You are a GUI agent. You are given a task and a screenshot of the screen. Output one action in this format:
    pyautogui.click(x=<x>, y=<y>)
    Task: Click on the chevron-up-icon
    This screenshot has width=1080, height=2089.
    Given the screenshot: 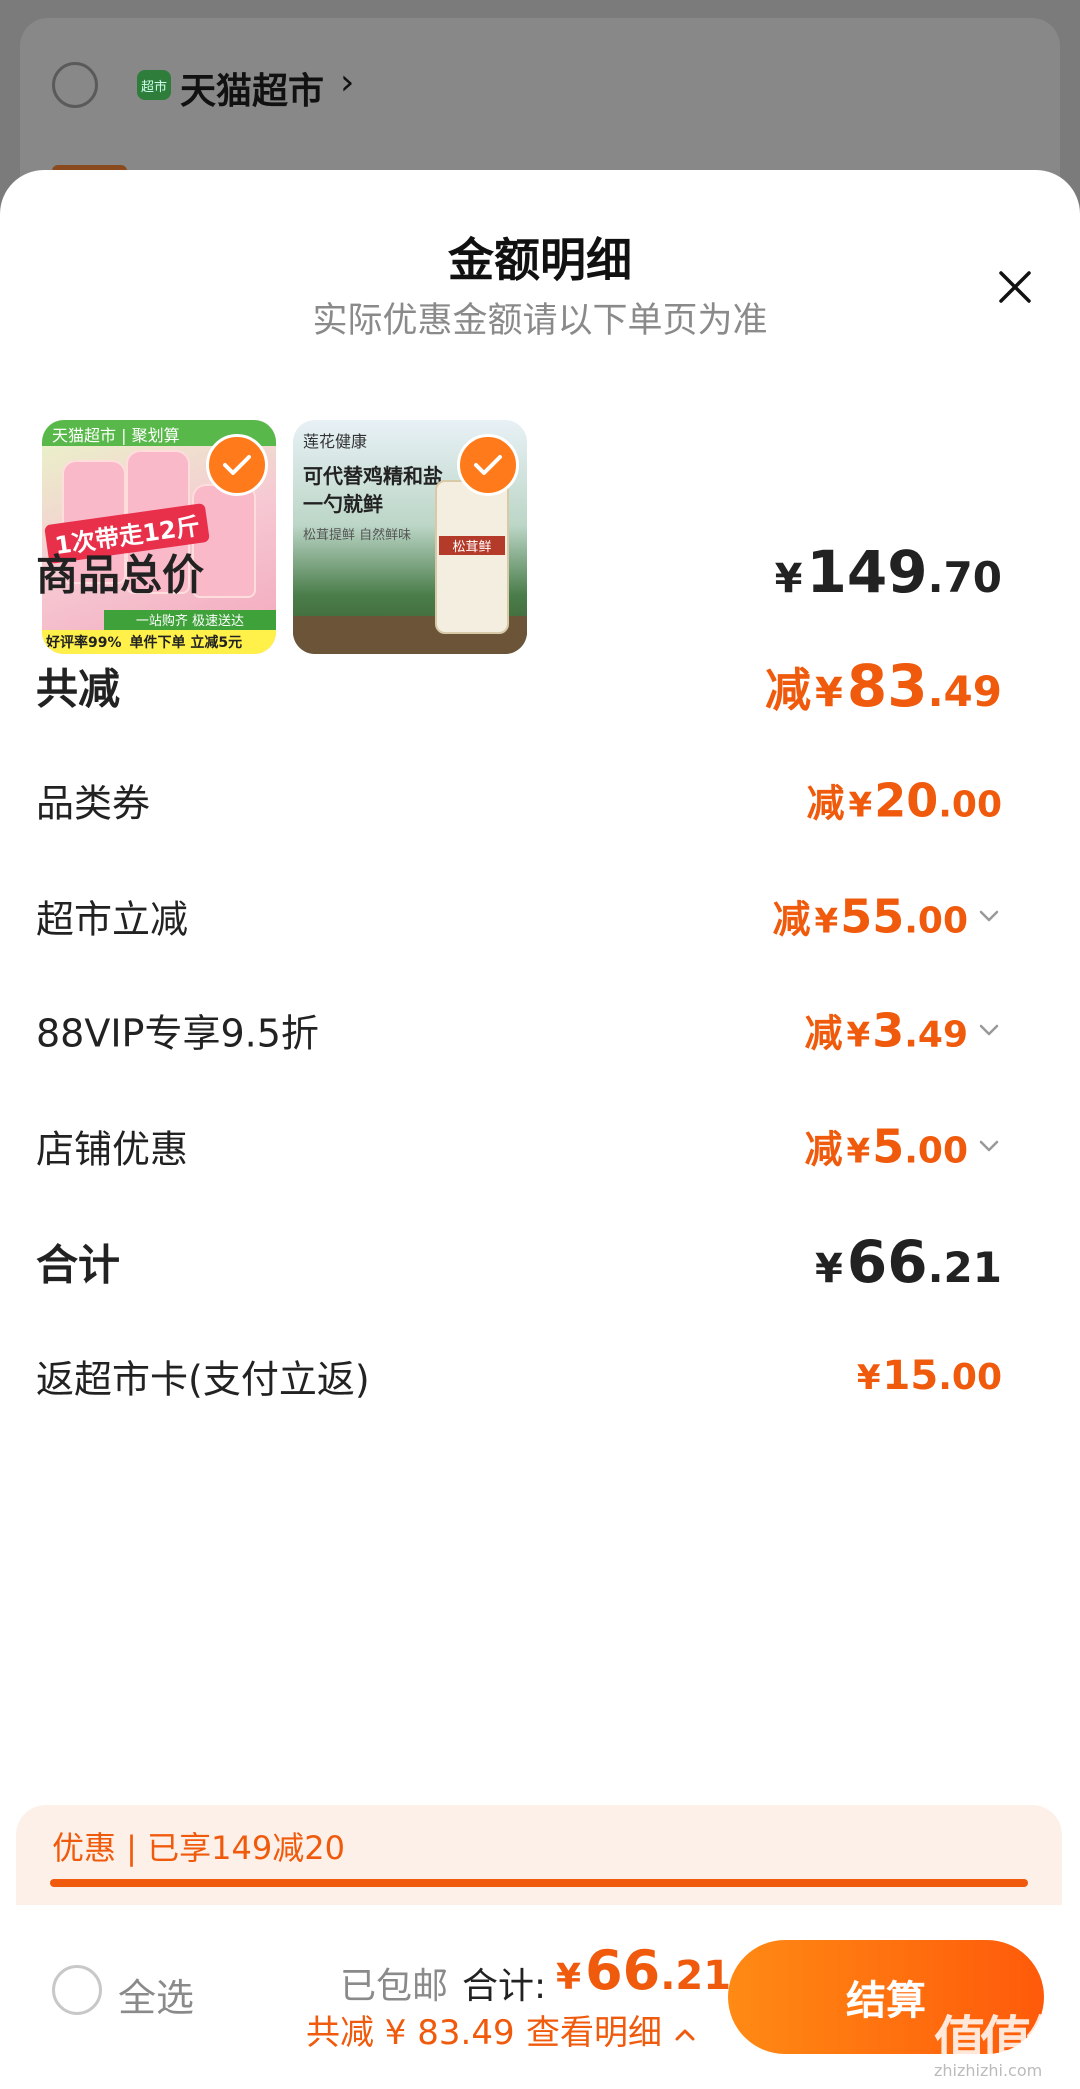 What is the action you would take?
    pyautogui.click(x=685, y=2034)
    